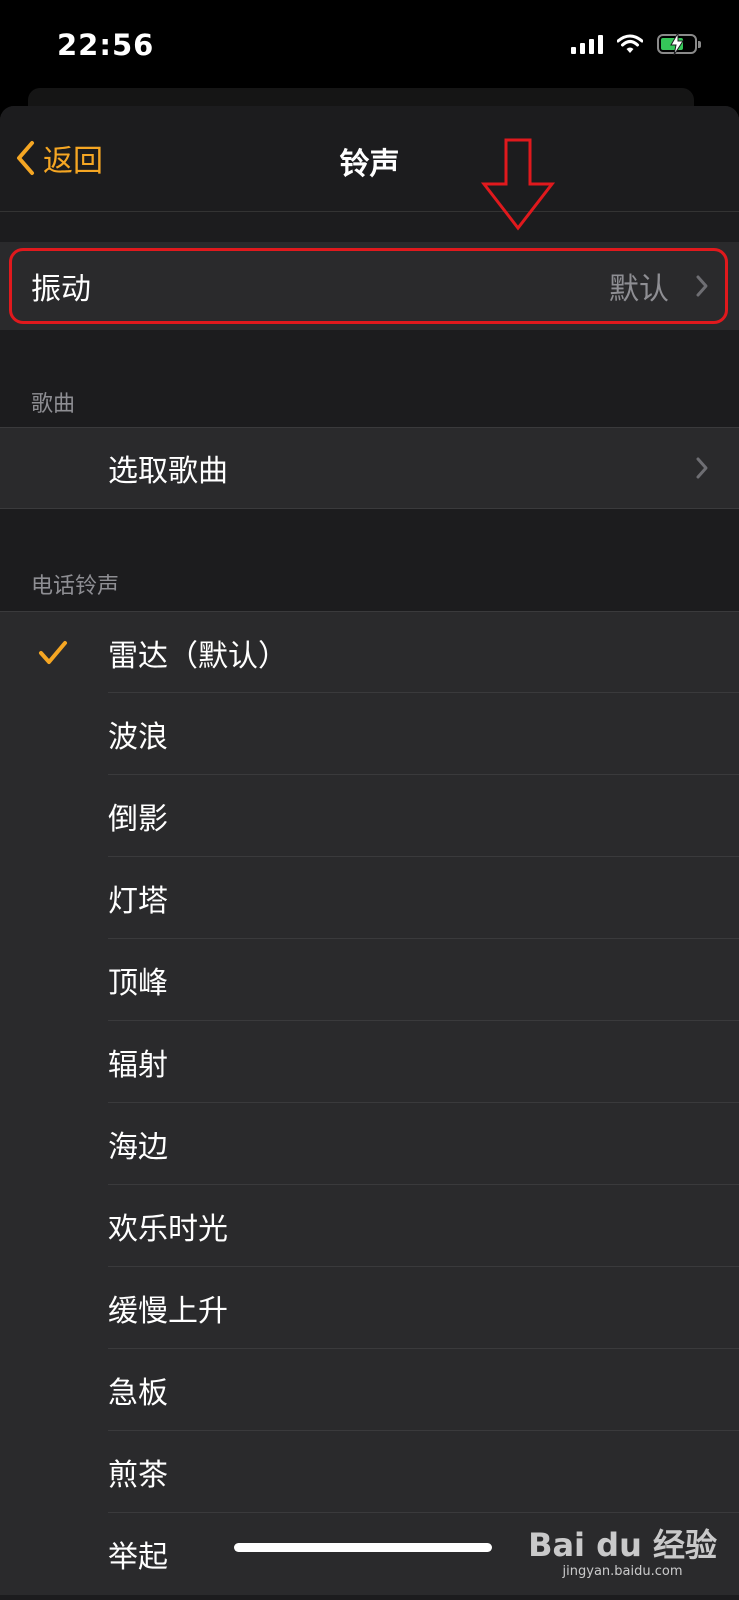 The height and width of the screenshot is (1600, 739). I want to click on page-title: 铃声, so click(369, 164).